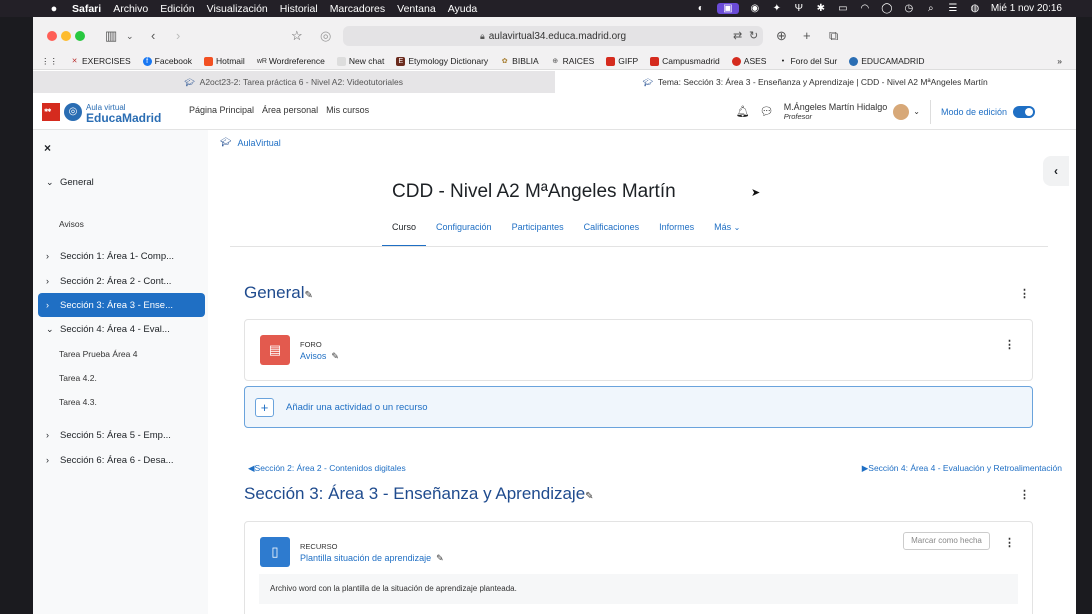 The image size is (1092, 614). What do you see at coordinates (221, 110) in the screenshot?
I see `nav-pagina-principal: Página Principal` at bounding box center [221, 110].